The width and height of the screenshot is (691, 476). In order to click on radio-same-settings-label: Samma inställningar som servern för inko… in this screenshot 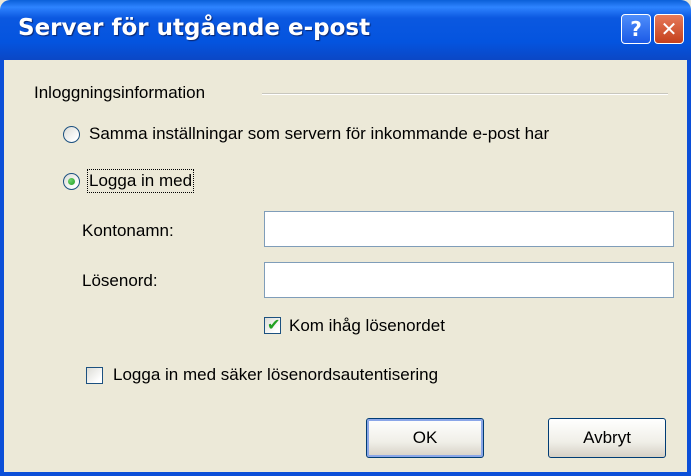, I will do `click(319, 134)`.